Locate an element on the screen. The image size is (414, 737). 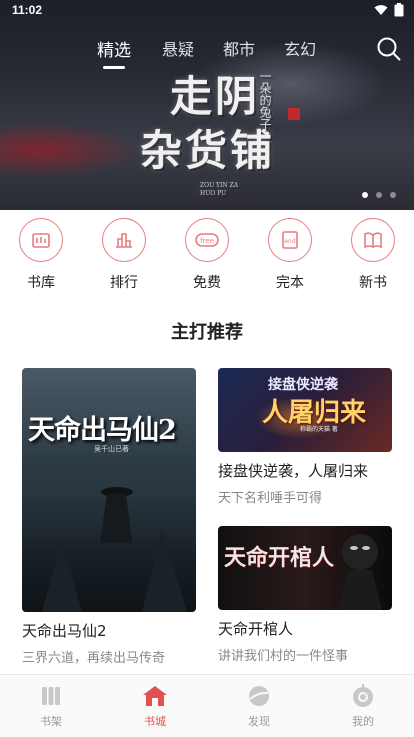
book-cover: 天命开棺人 is located at coordinates (305, 568).